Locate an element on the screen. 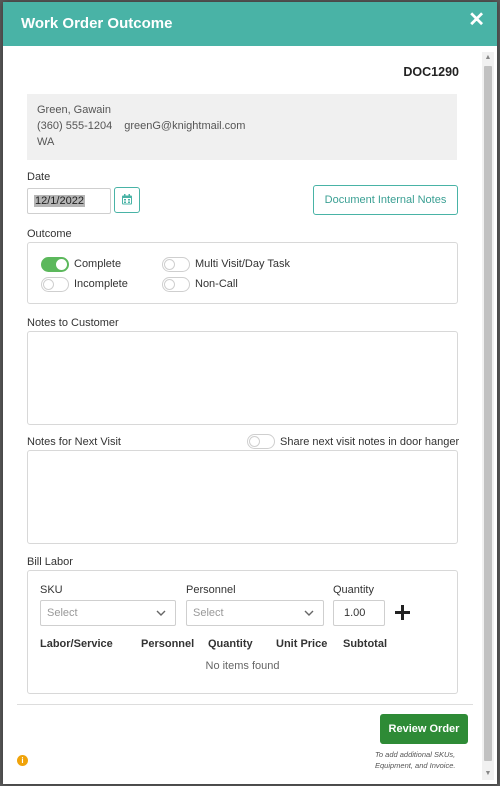  option-incomplete-label: Incomplete is located at coordinates (101, 284).